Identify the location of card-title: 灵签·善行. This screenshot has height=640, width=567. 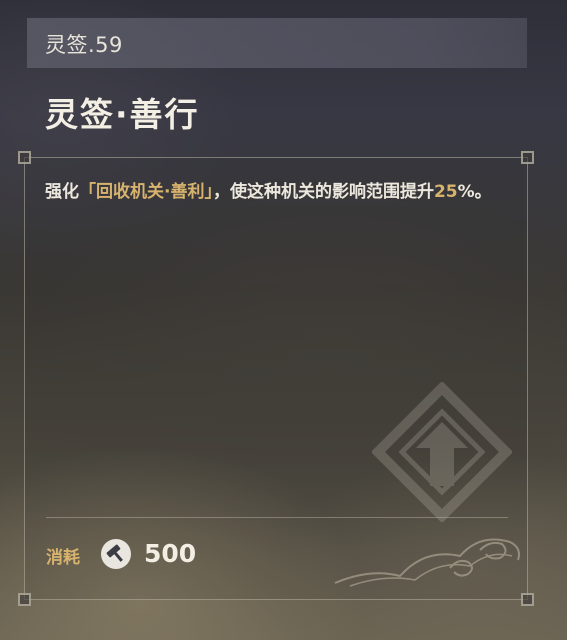
(122, 114).